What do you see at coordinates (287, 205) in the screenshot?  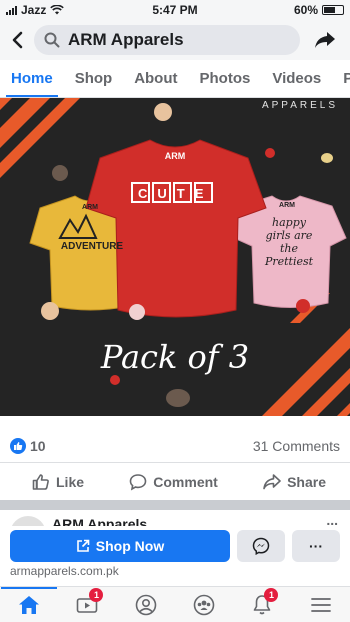 I see `pink-shirt-brand: ARM` at bounding box center [287, 205].